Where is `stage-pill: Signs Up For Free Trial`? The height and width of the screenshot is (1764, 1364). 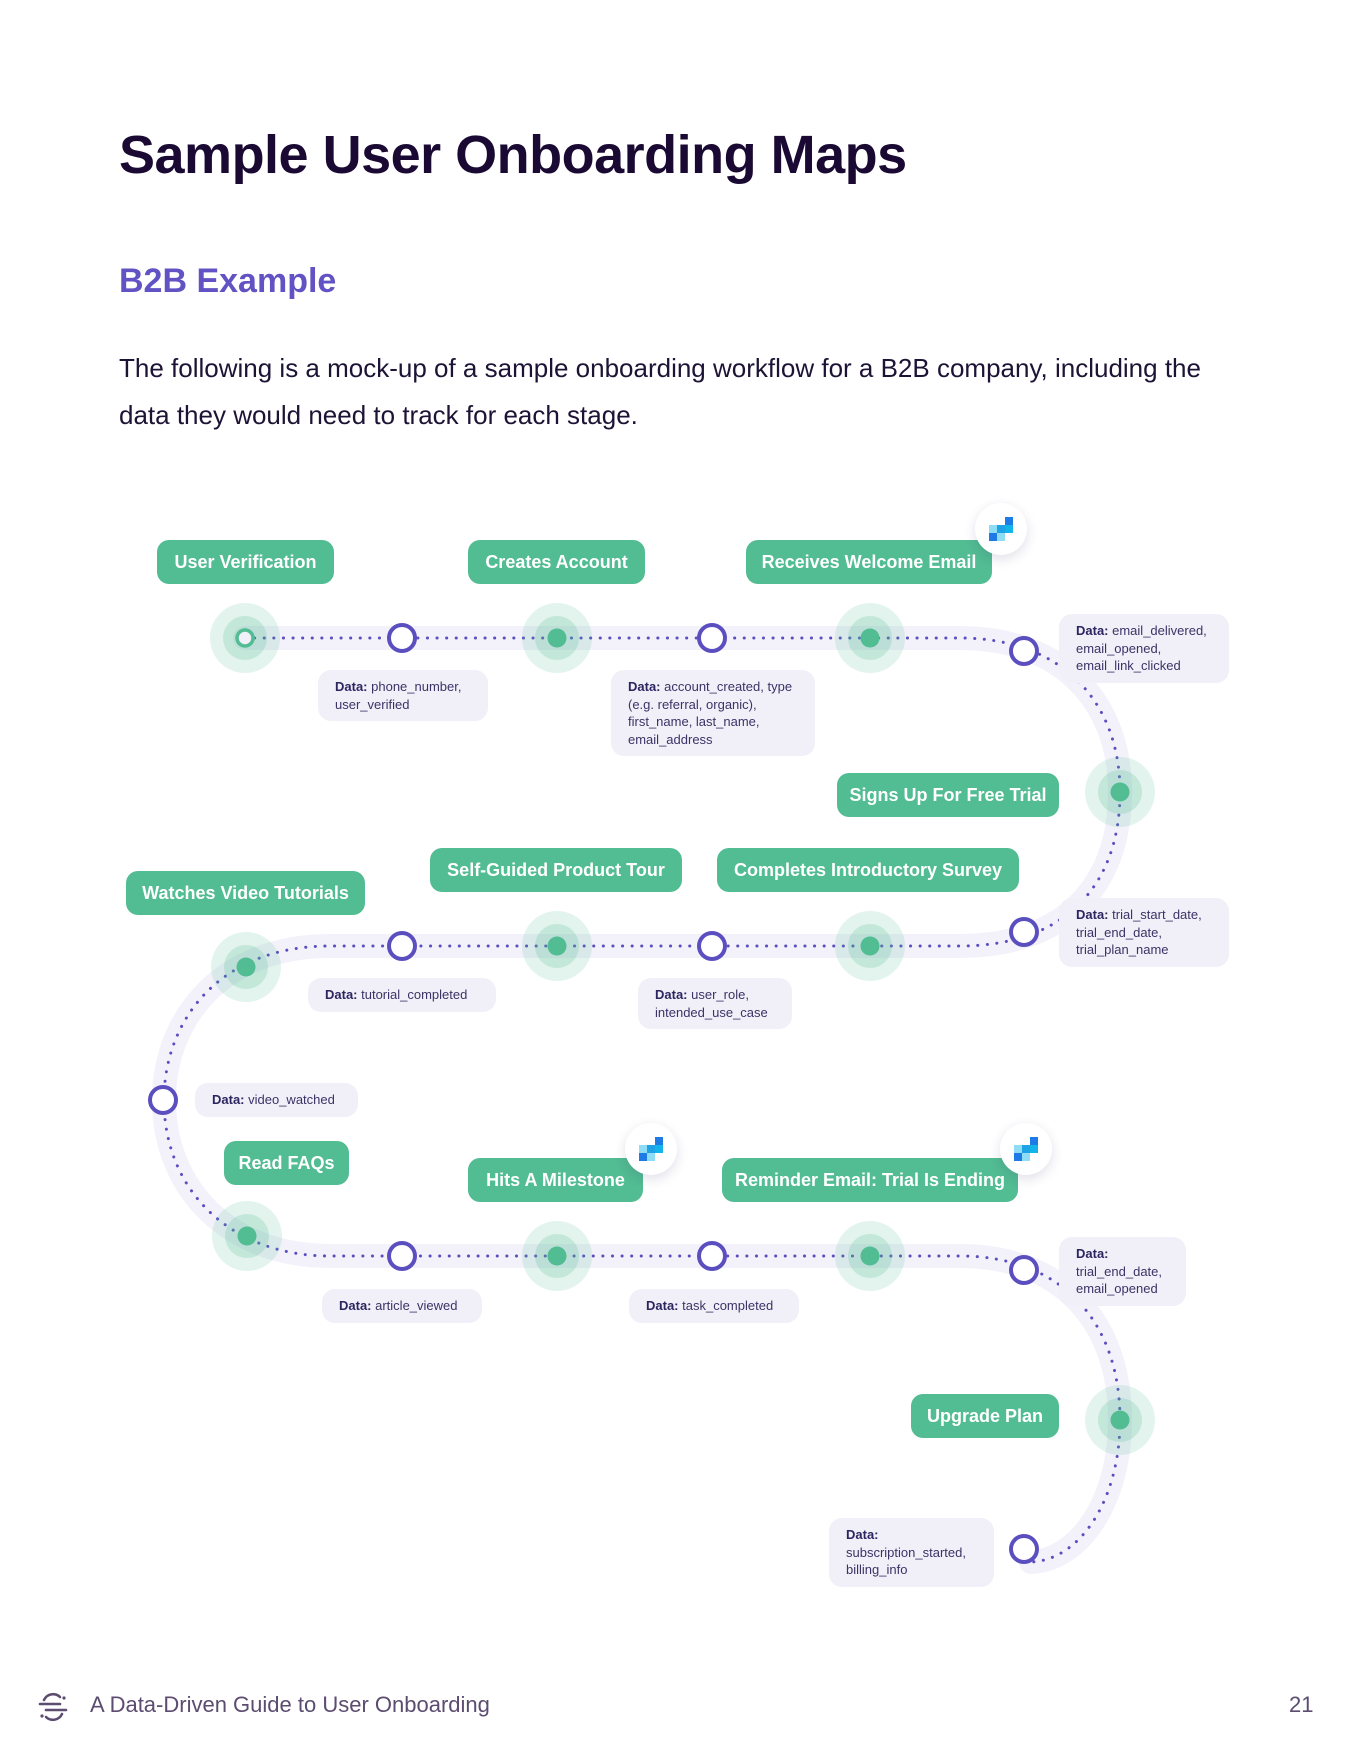 stage-pill: Signs Up For Free Trial is located at coordinates (948, 795).